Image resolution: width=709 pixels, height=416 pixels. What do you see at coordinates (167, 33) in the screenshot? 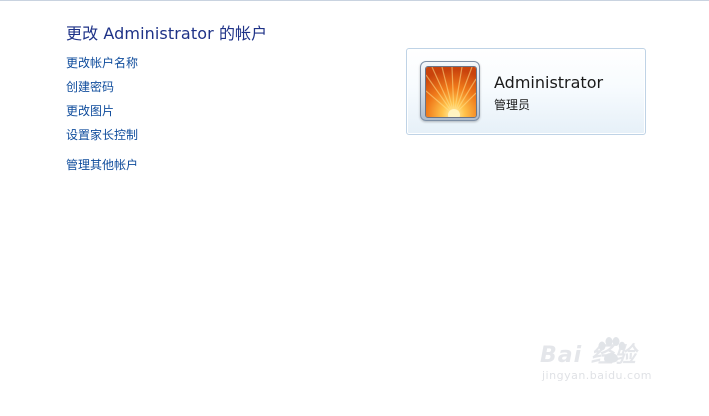
I see `page-title: 更改 Administrator 的帐户` at bounding box center [167, 33].